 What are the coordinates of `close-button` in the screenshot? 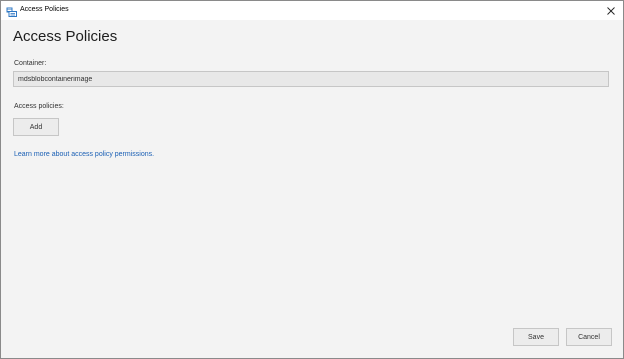 It's located at (611, 10).